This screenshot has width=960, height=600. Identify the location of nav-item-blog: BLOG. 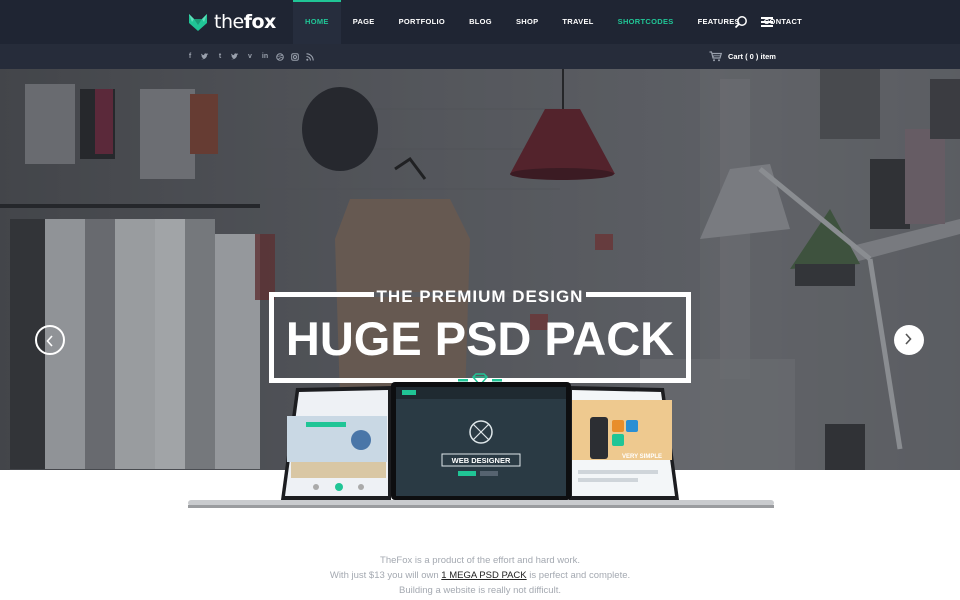
(480, 22).